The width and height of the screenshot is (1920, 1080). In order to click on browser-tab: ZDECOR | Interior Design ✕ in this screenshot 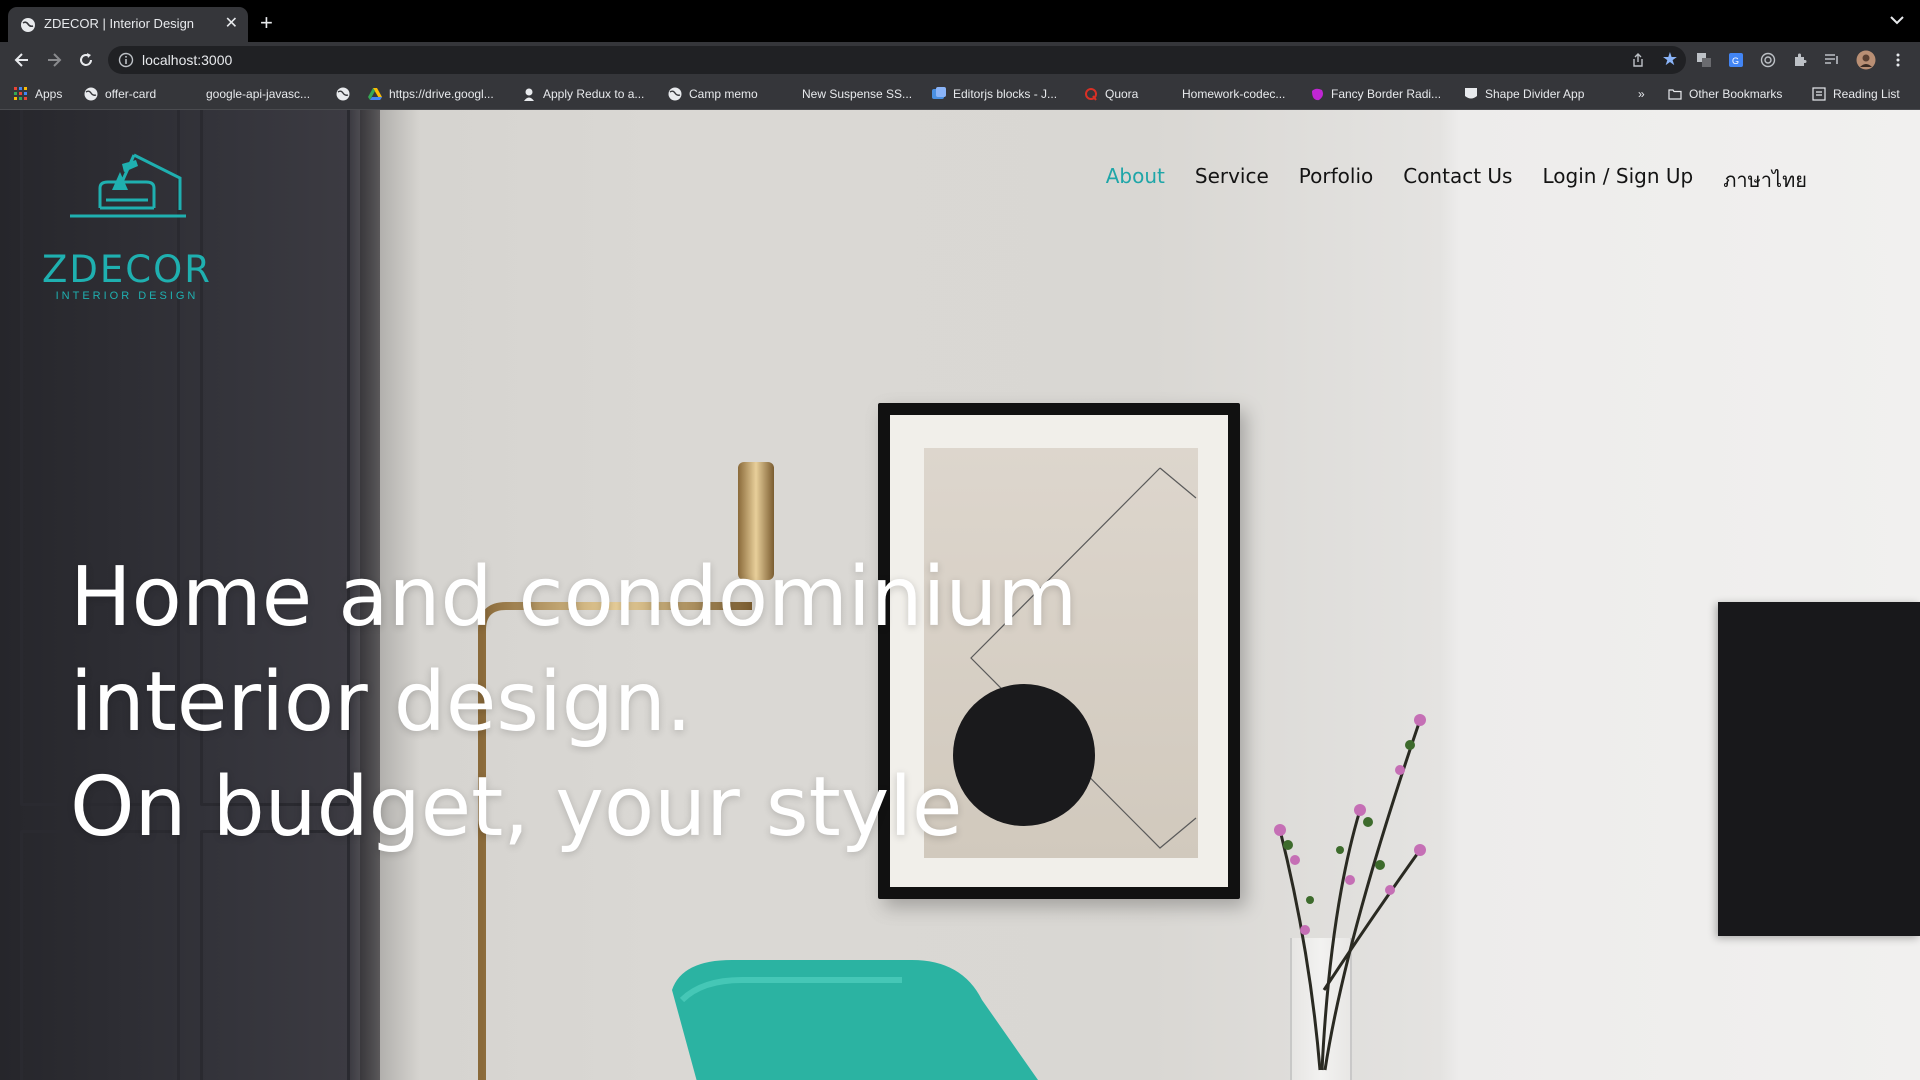, I will do `click(128, 24)`.